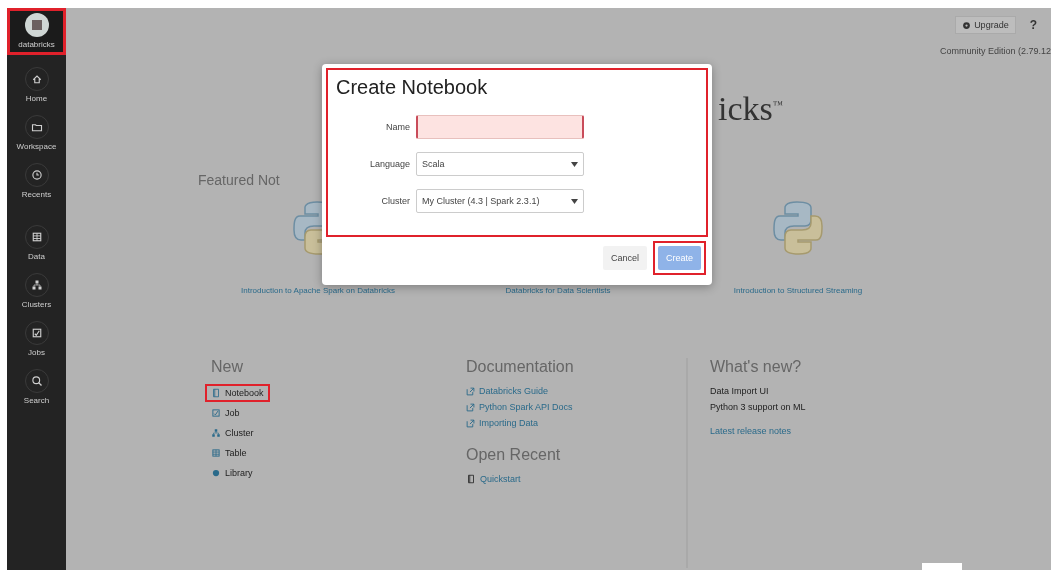 The image size is (1051, 570). Describe the element at coordinates (232, 473) in the screenshot. I see `new-item-link: Library` at that location.